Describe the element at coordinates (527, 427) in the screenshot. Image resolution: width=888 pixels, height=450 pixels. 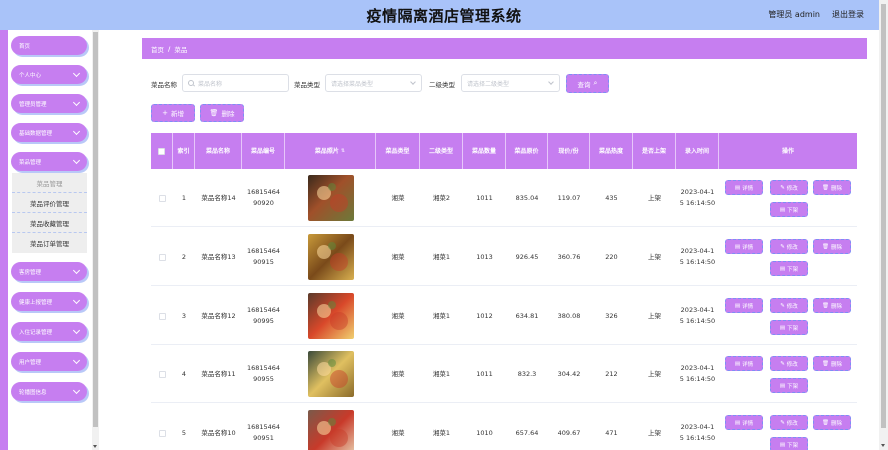
I see `cell-original-price: 657.64` at that location.